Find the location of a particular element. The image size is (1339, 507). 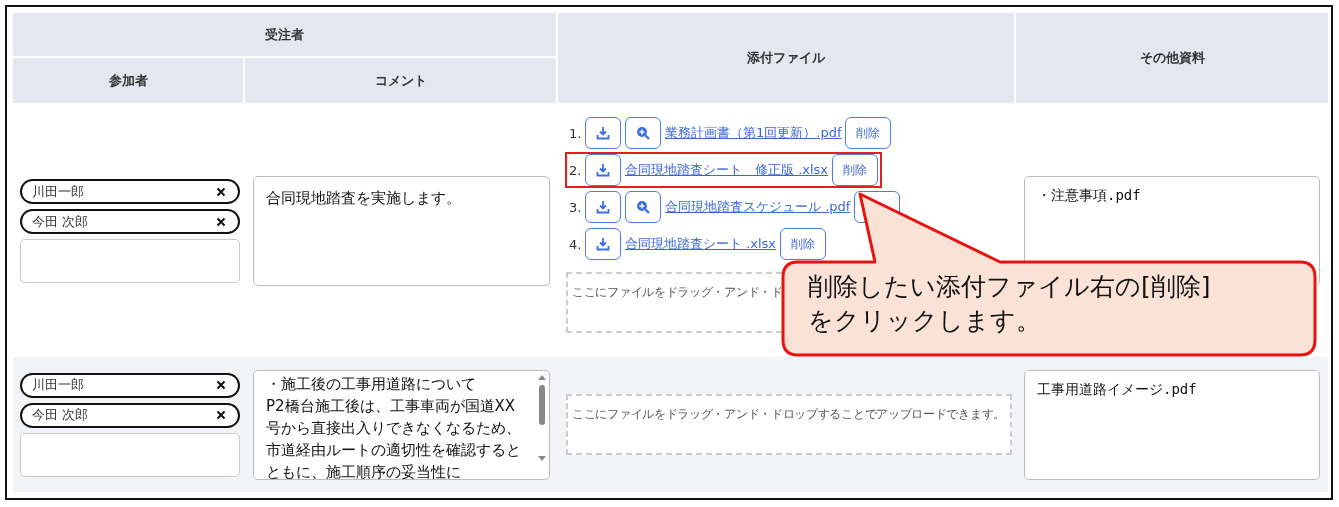

comment-text: P2橋台施工後は、工事車両が国道XX号から直接出入りできなくなるため、市道経由ルートの適切性を確認するとともに、施工順序の妥当性に is located at coordinates (394, 437).